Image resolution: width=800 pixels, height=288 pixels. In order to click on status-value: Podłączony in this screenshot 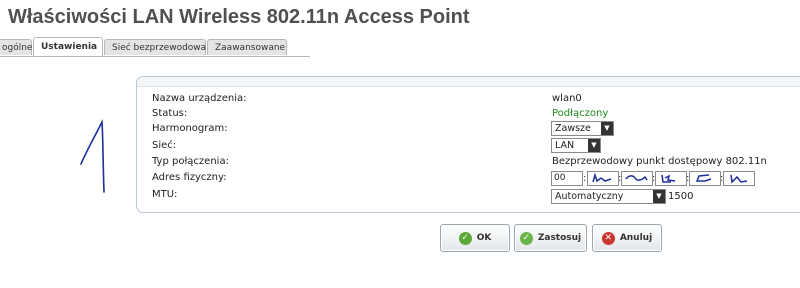, I will do `click(580, 113)`.